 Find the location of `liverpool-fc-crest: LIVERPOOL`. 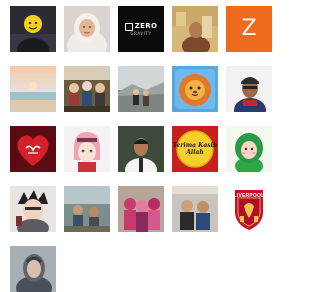

liverpool-fc-crest: LIVERPOOL is located at coordinates (249, 209).